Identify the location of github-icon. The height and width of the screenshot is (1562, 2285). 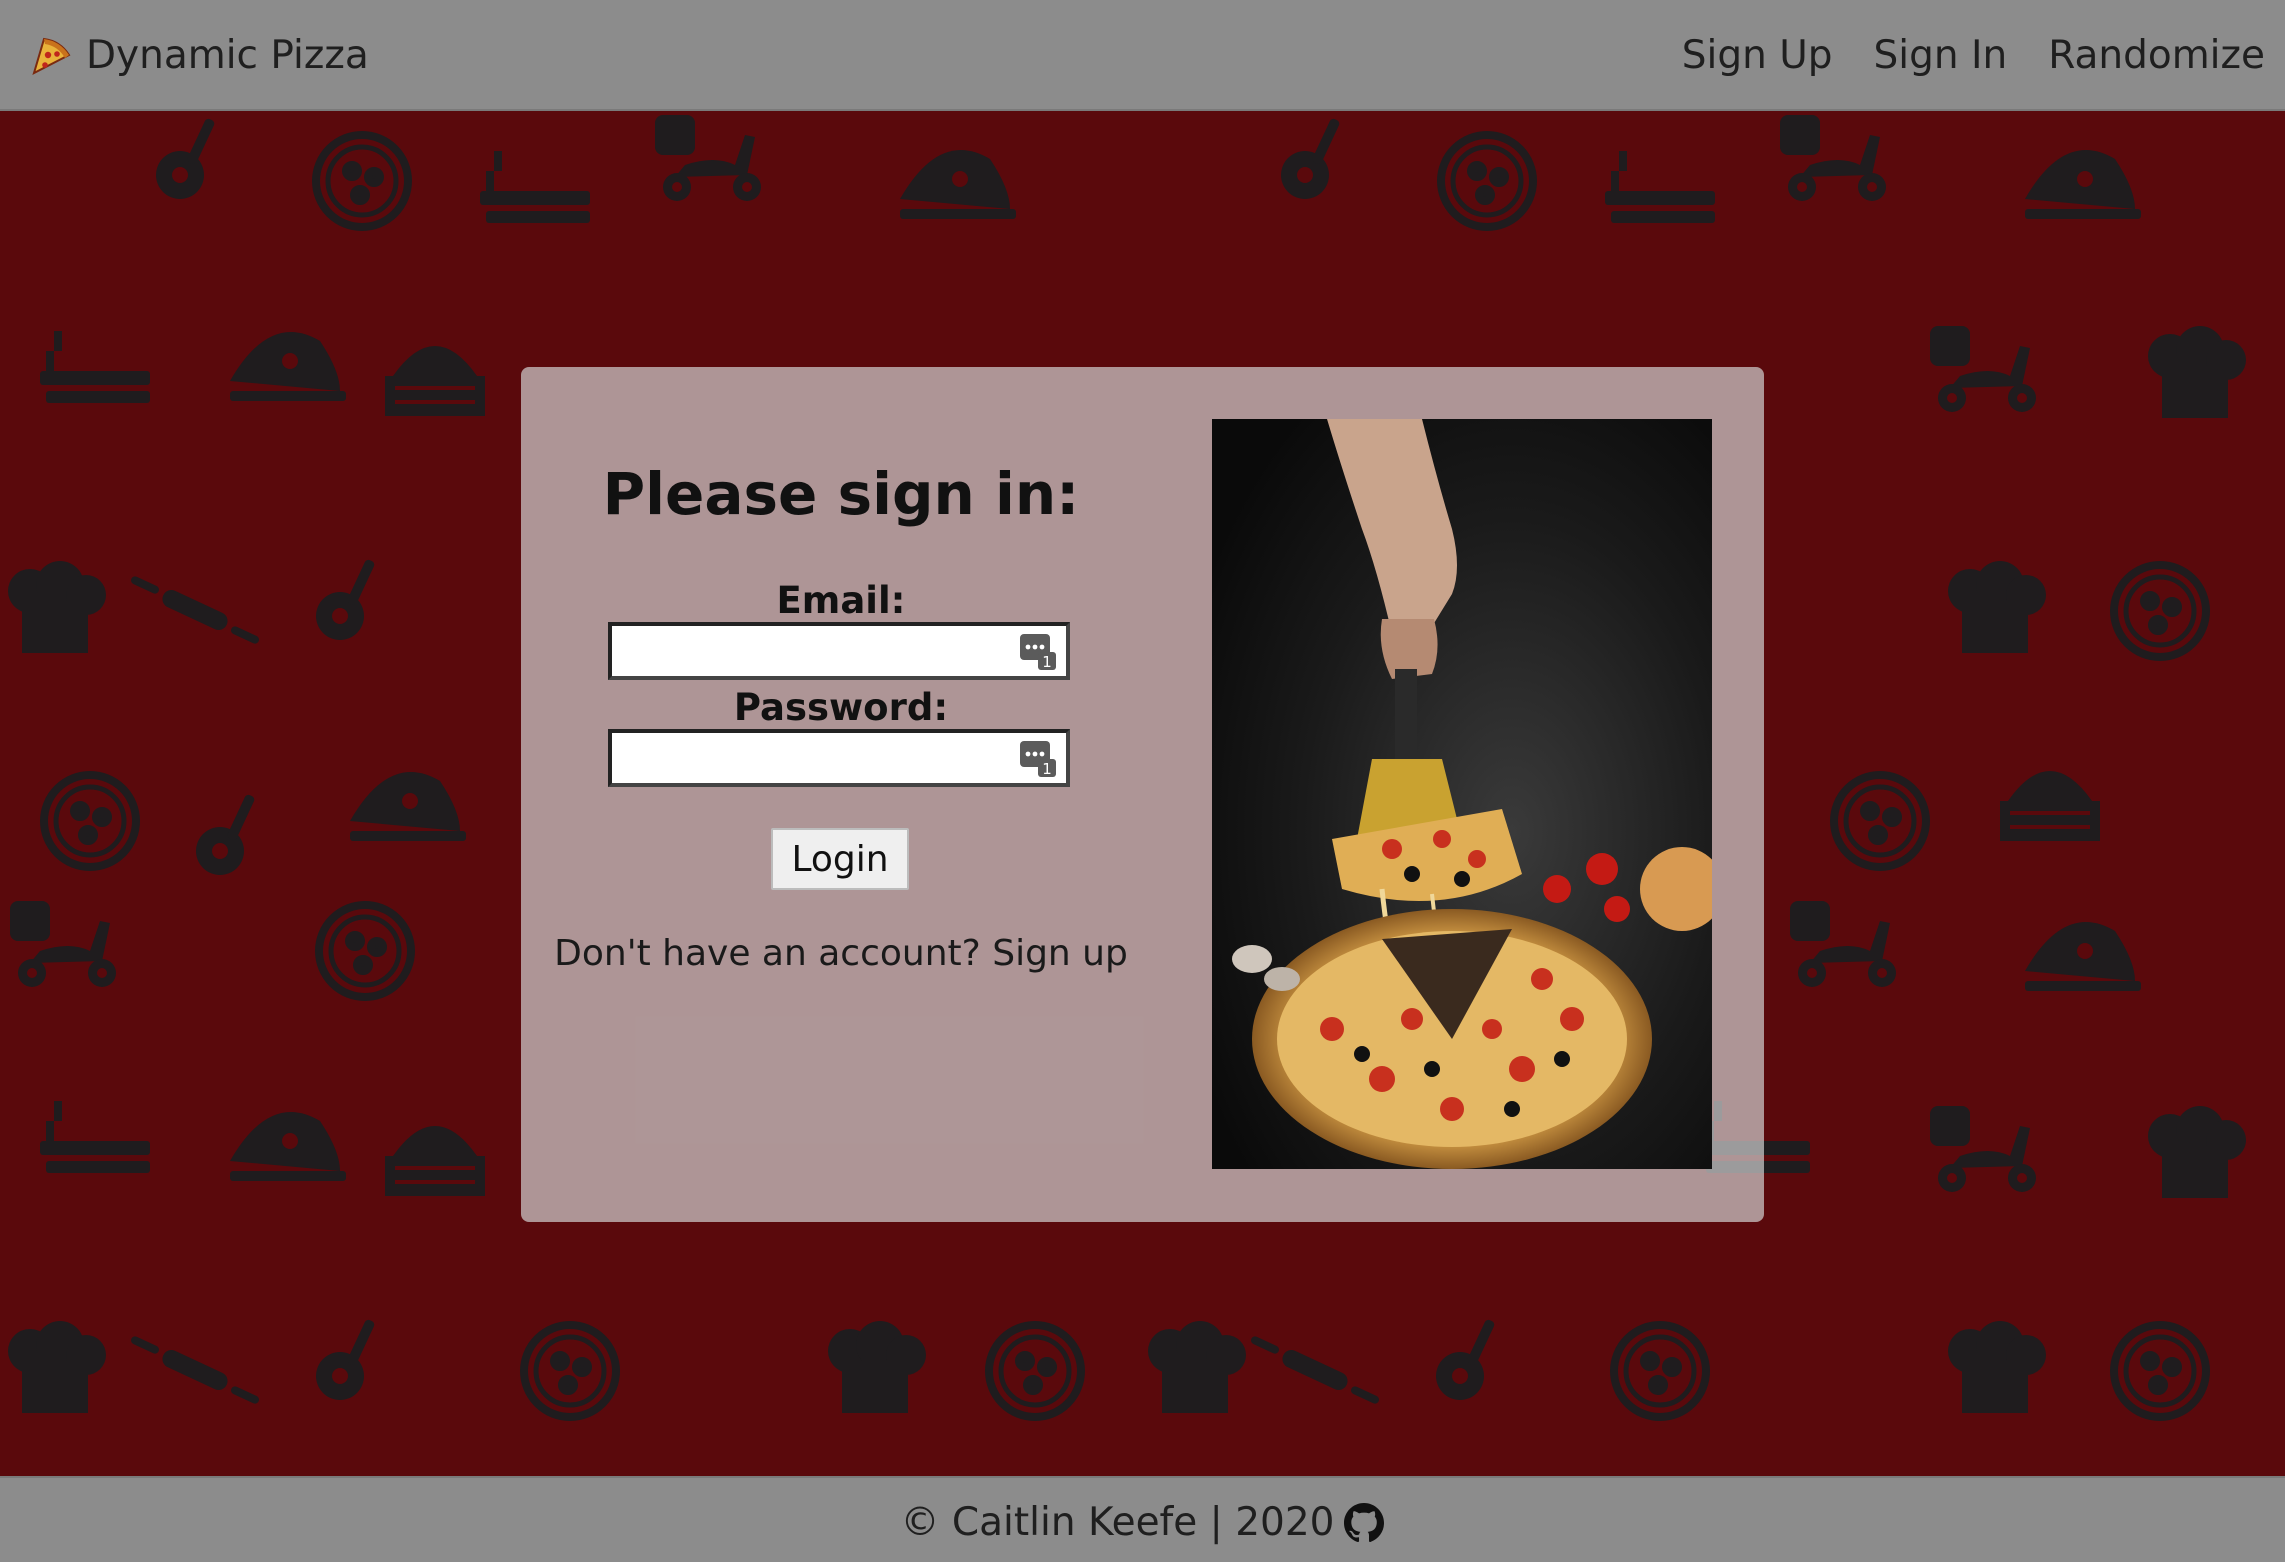
(1364, 1523).